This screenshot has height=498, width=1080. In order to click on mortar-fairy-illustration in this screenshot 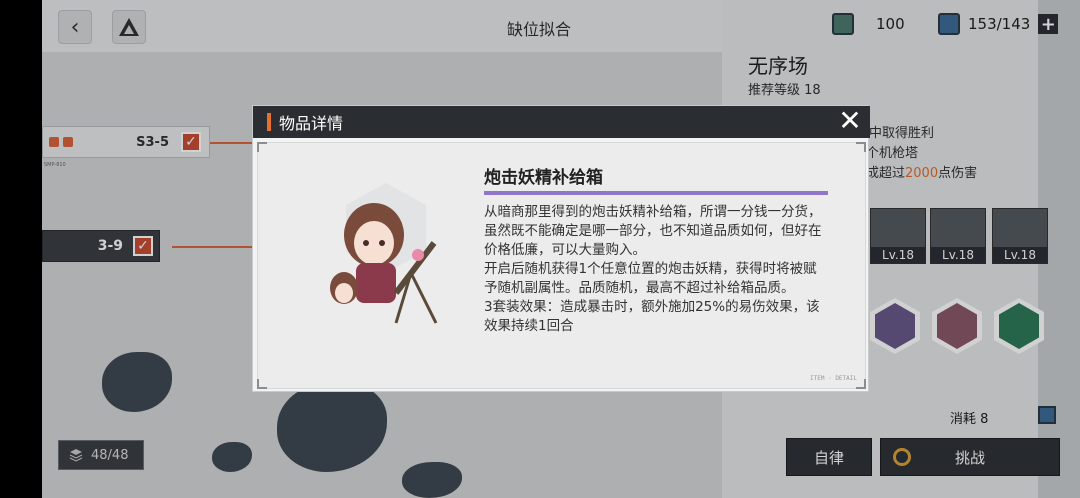, I will do `click(384, 253)`.